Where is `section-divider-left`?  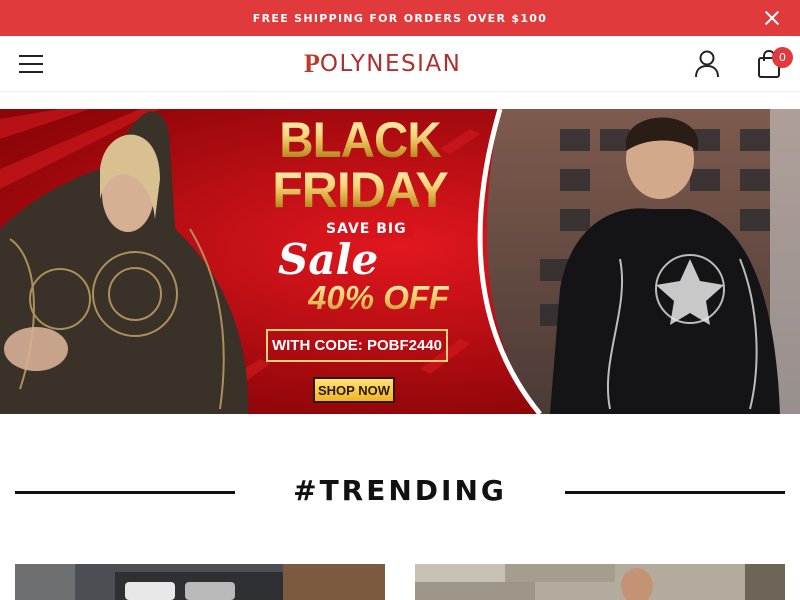 section-divider-left is located at coordinates (125, 492).